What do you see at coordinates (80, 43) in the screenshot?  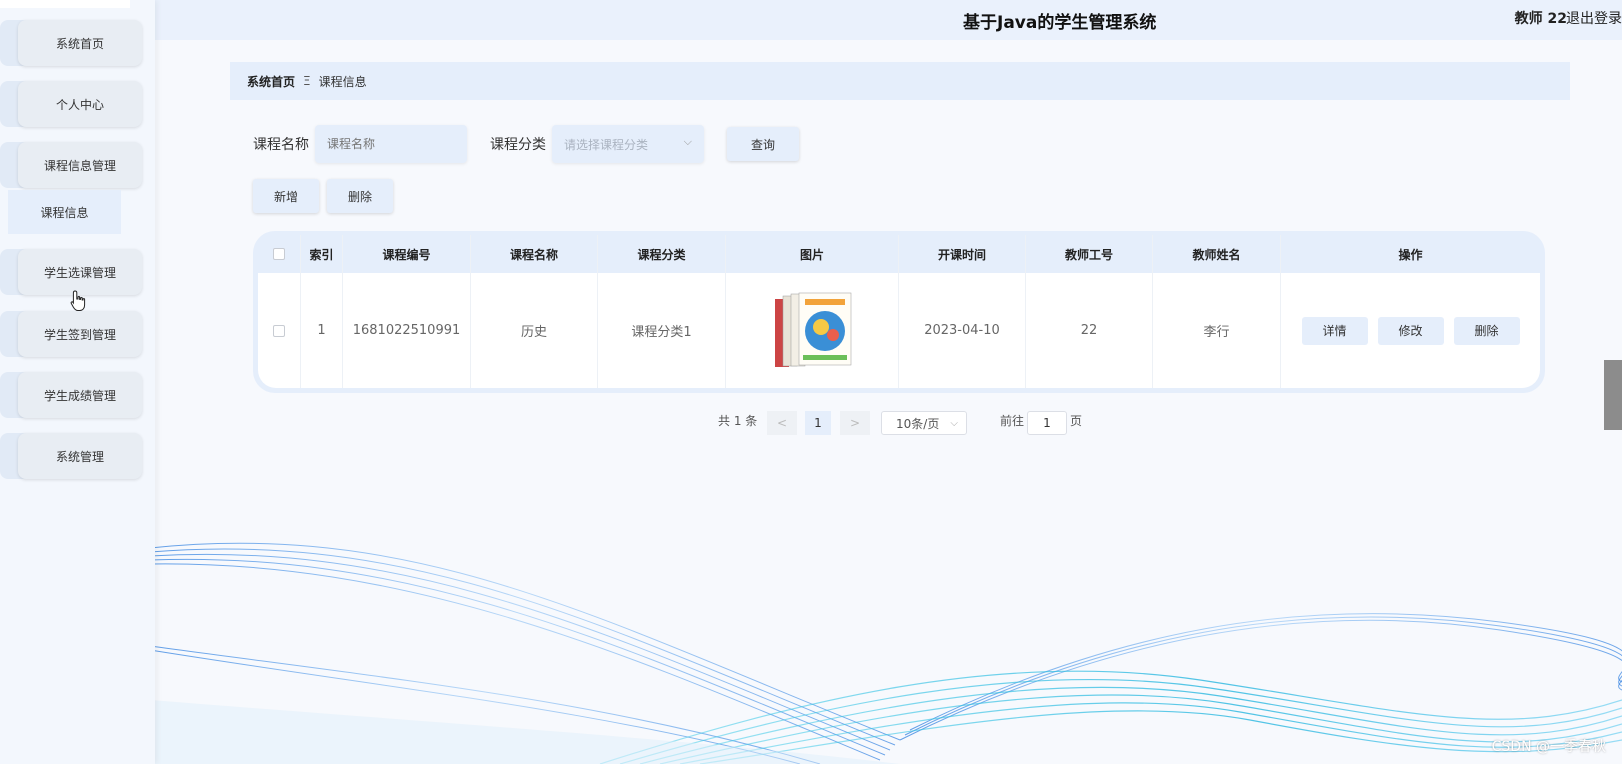 I see `sidebar-item-label: 系统首页` at bounding box center [80, 43].